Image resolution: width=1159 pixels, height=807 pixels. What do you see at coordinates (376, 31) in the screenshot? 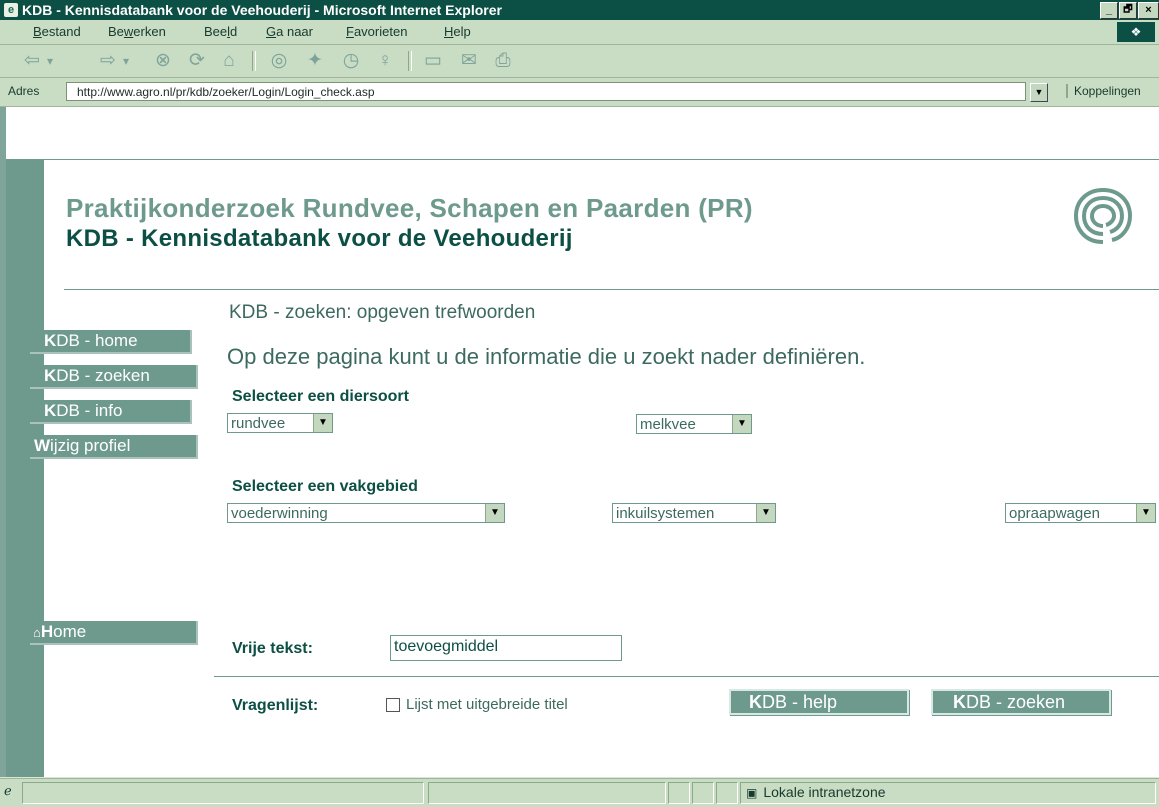
I see `menu-favorieten: Favorieten` at bounding box center [376, 31].